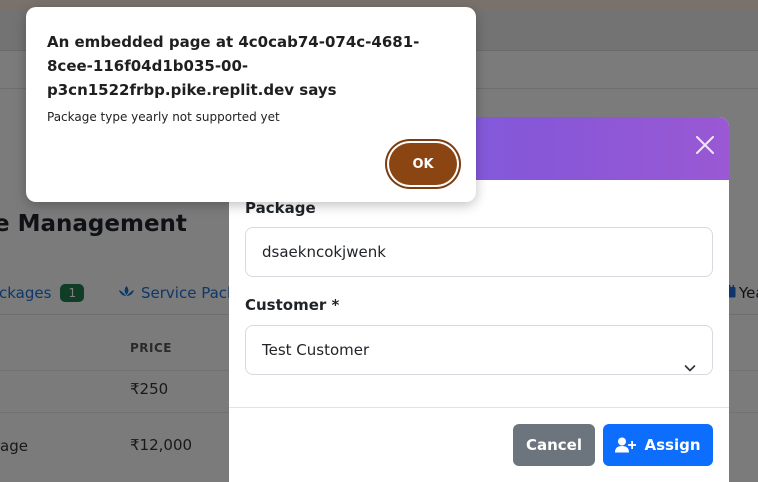 The width and height of the screenshot is (758, 482). Describe the element at coordinates (479, 350) in the screenshot. I see `customer-select: Test Customer` at that location.